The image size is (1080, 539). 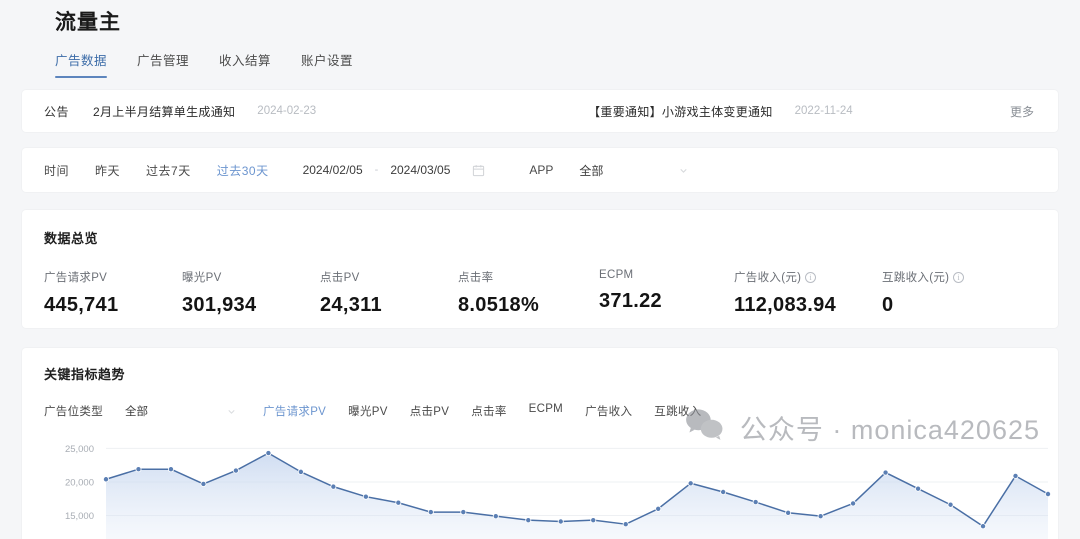 What do you see at coordinates (528, 277) in the screenshot?
I see `metric-label: 点击率` at bounding box center [528, 277].